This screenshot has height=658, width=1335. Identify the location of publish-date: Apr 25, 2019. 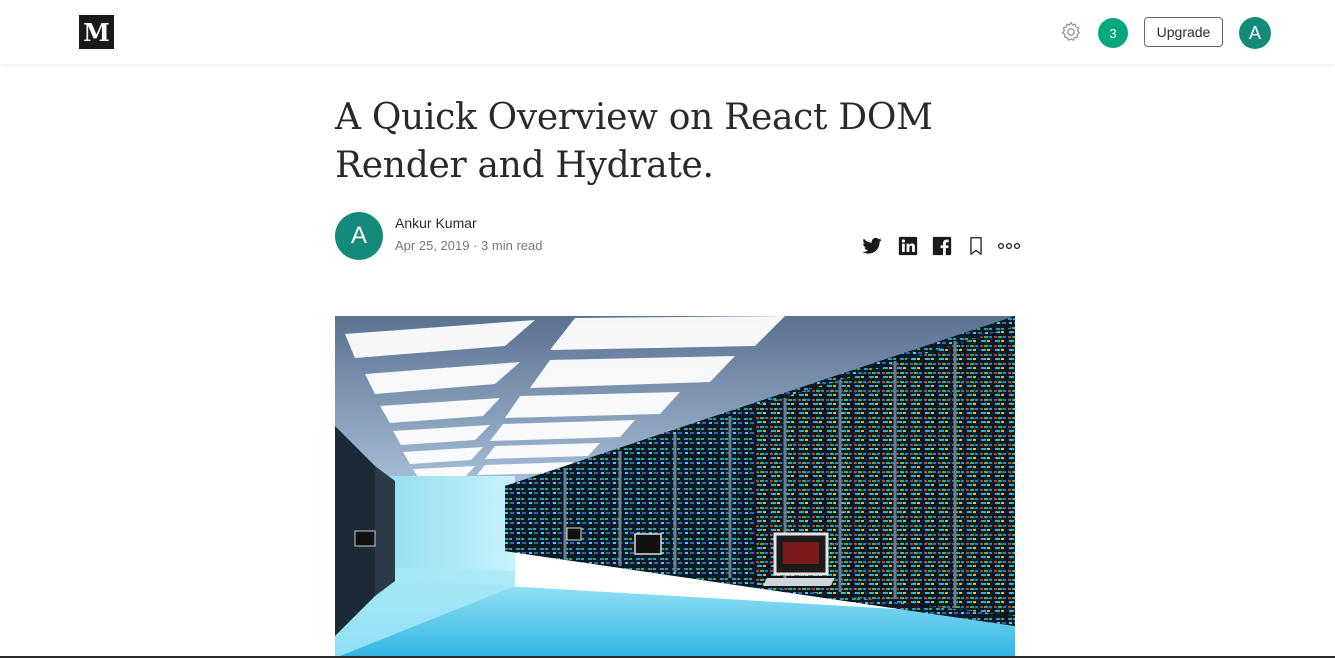
(432, 245).